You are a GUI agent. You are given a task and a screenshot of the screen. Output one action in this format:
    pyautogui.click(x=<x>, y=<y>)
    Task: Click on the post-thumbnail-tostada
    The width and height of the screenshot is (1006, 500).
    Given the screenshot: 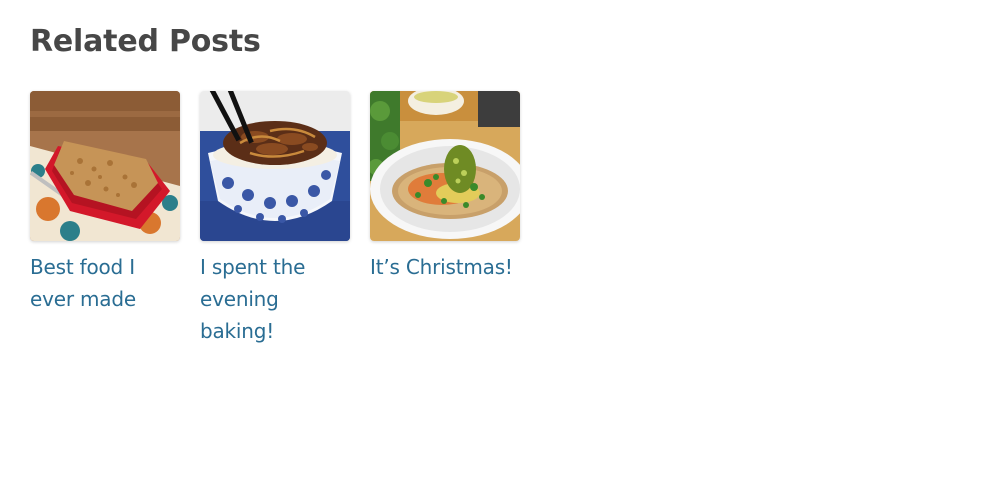 What is the action you would take?
    pyautogui.click(x=445, y=166)
    